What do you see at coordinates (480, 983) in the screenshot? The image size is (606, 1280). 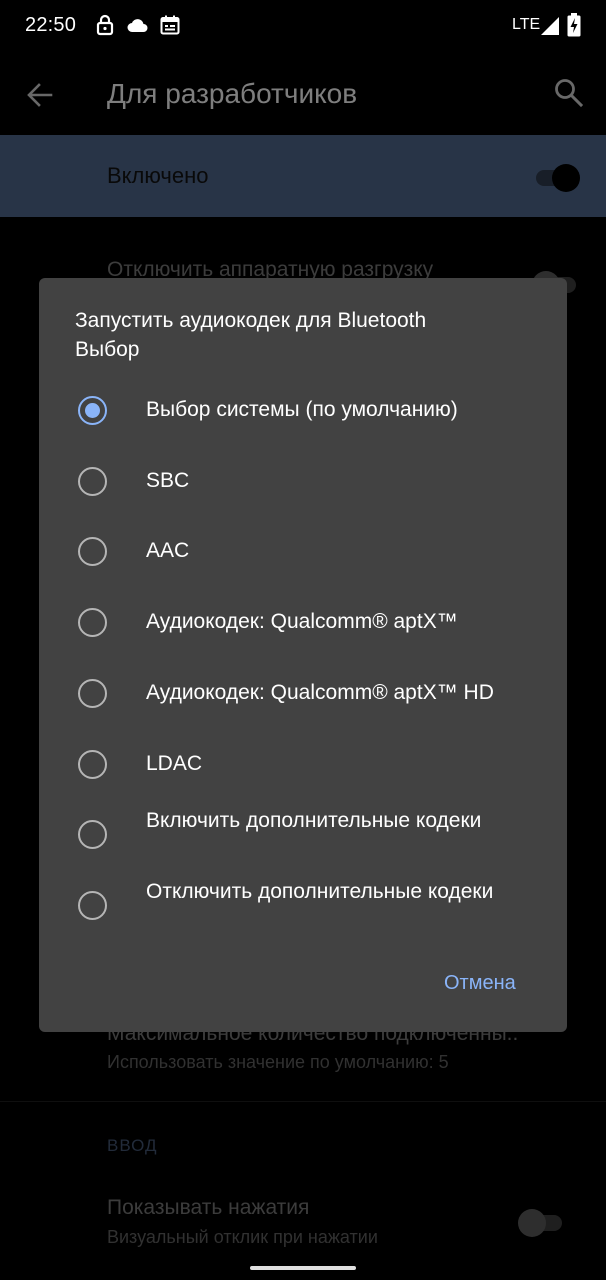 I see `cancel-button: Отмена` at bounding box center [480, 983].